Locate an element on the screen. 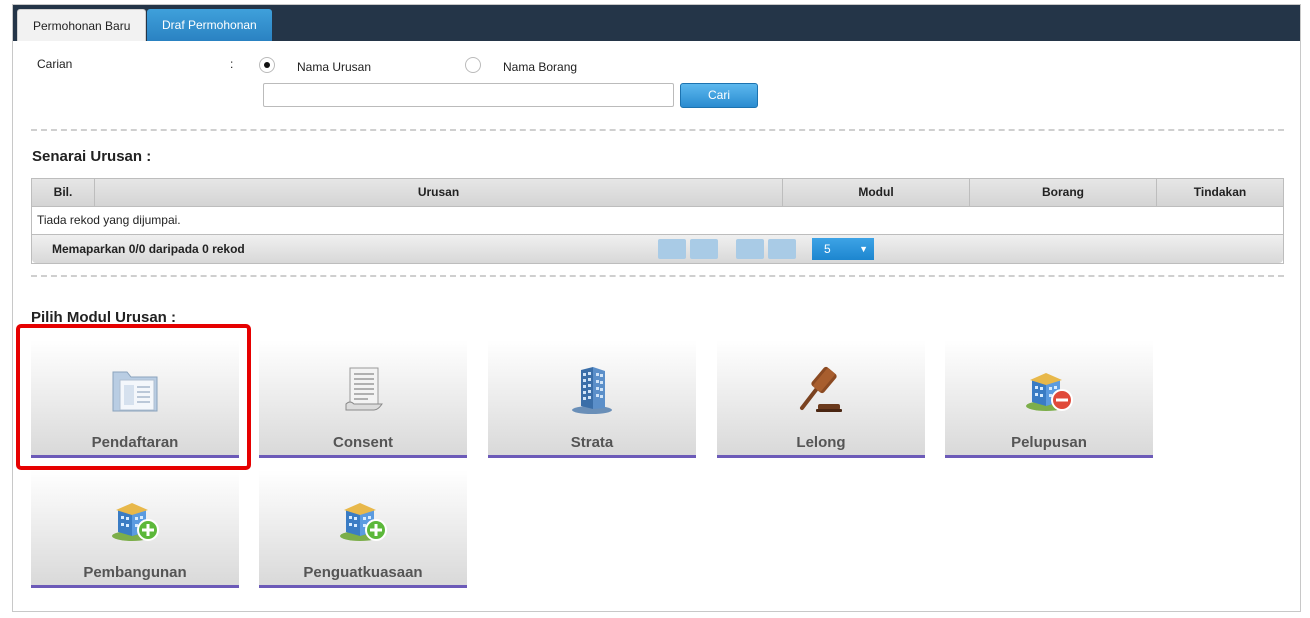 The image size is (1310, 618). building-minus-icon is located at coordinates (1049, 392).